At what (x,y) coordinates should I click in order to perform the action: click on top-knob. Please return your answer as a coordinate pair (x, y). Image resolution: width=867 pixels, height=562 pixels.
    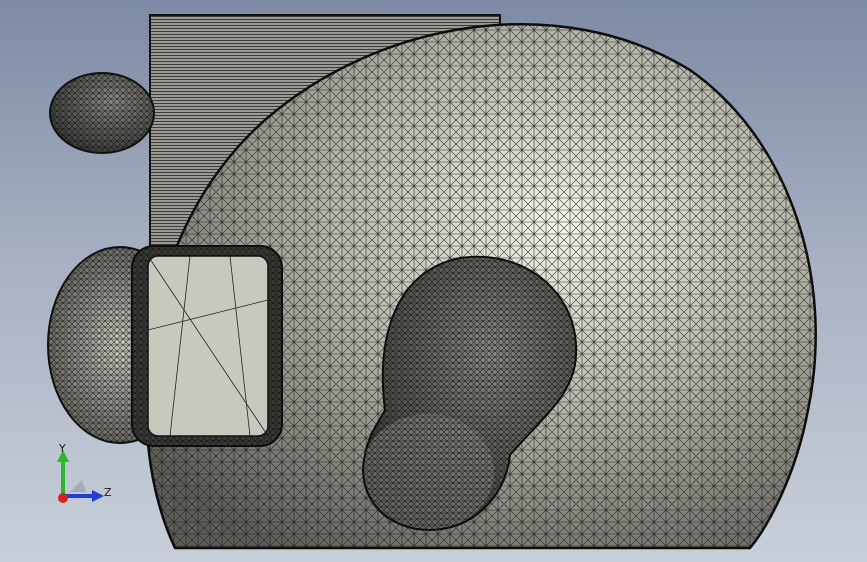
    Looking at the image, I should click on (102, 113).